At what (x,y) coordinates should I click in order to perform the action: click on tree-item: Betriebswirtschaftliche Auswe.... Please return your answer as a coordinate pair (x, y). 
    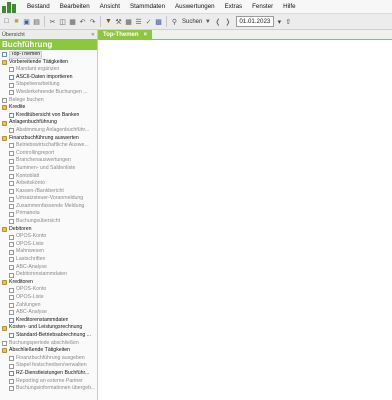
    Looking at the image, I should click on (48, 146).